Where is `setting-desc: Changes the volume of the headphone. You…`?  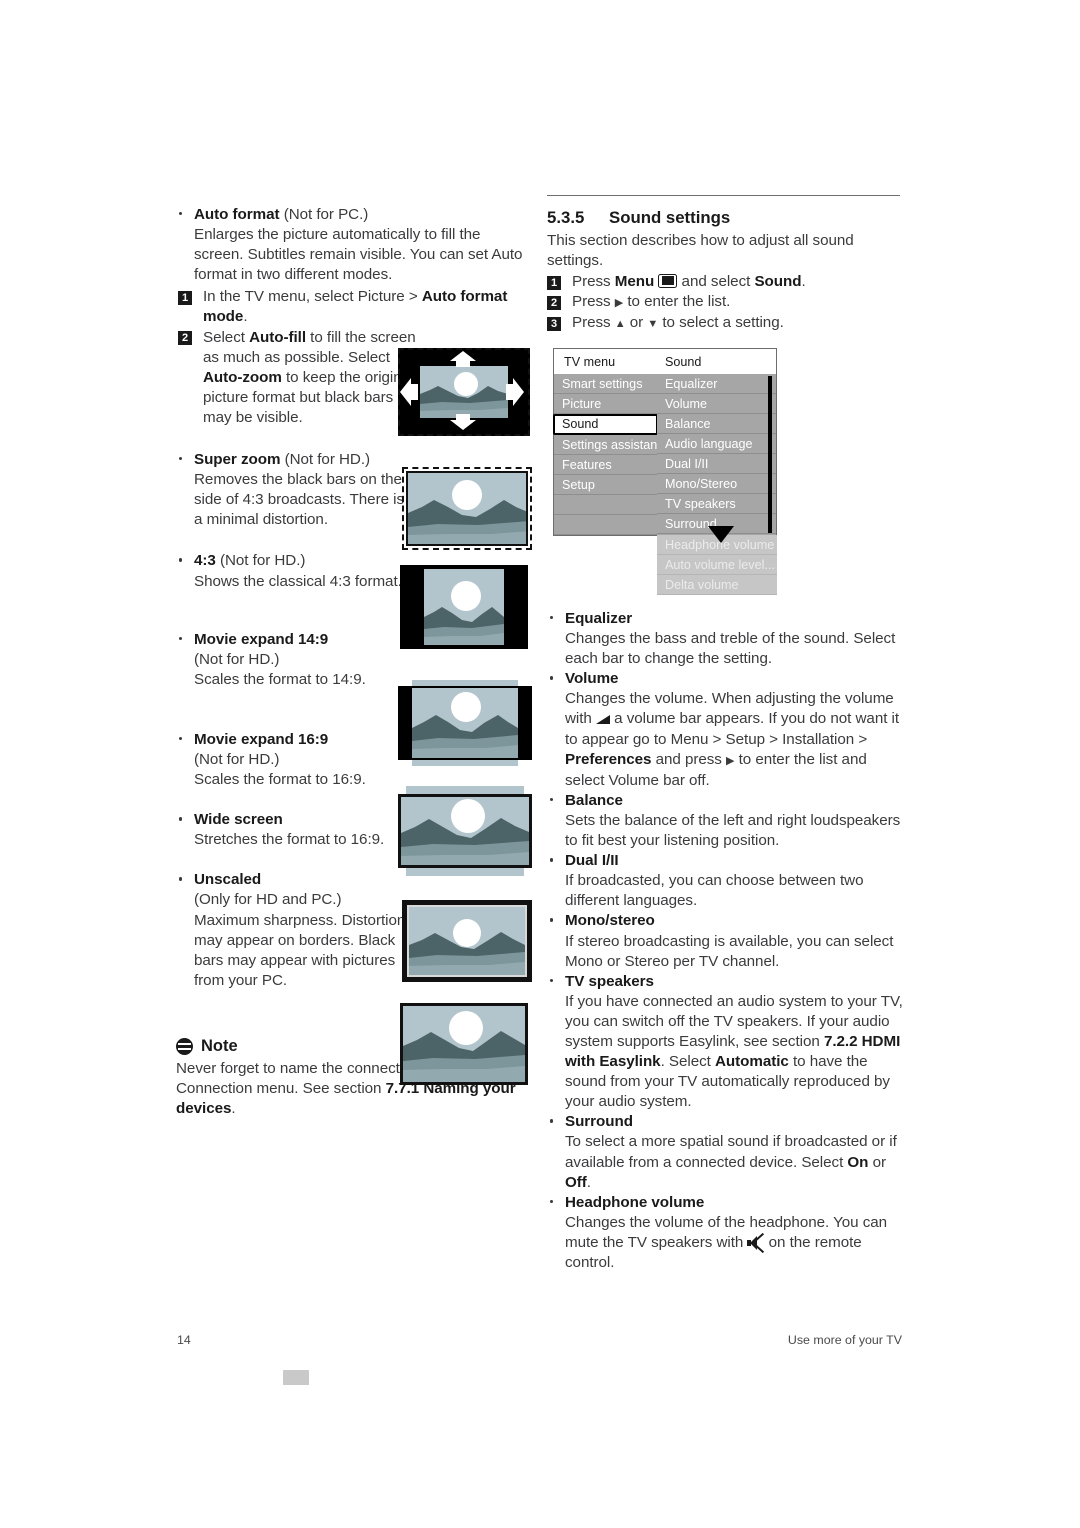
setting-desc: Changes the volume of the headphone. You… is located at coordinates (735, 1243).